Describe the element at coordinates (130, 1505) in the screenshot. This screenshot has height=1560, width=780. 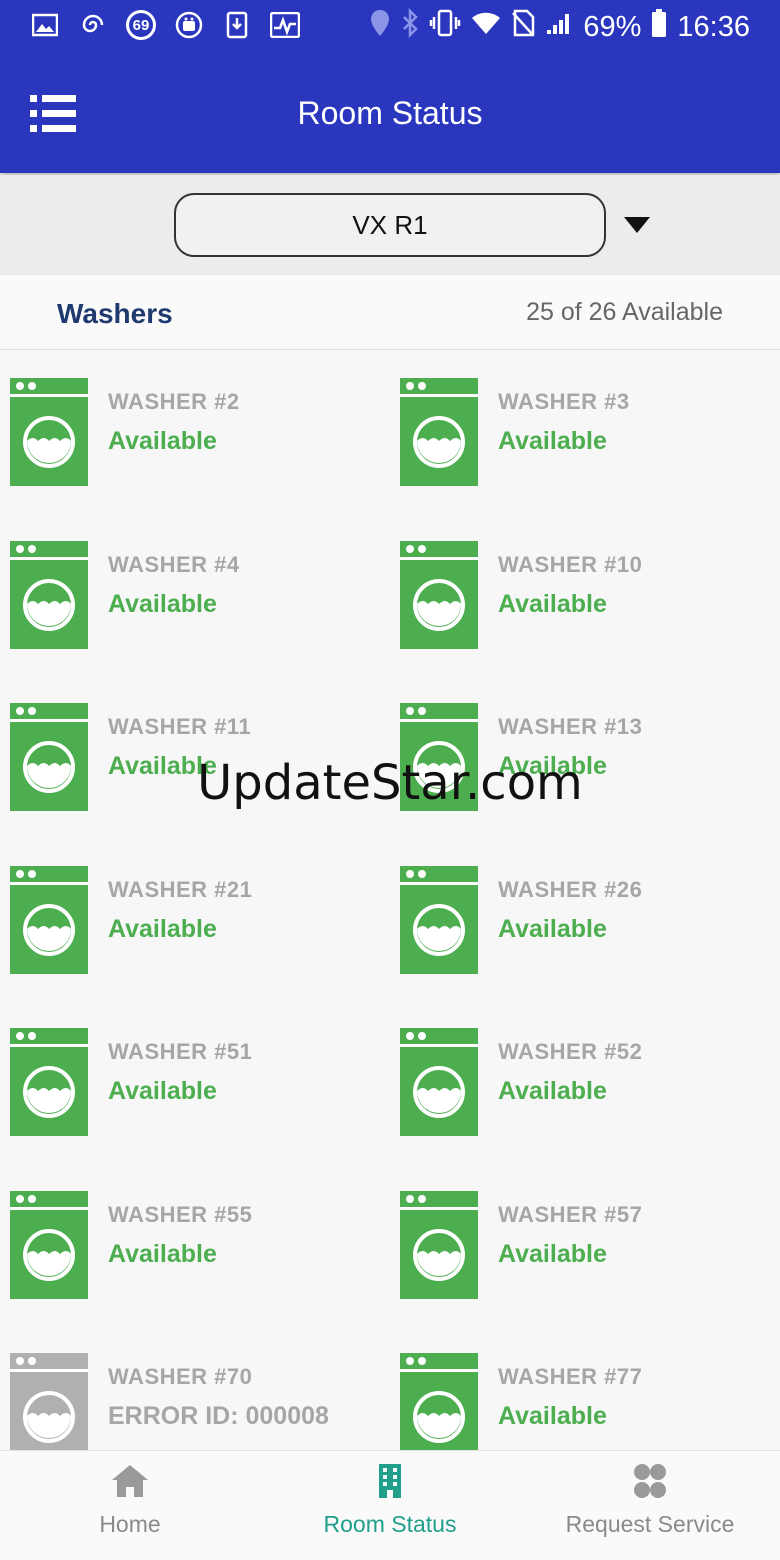
I see `nav-home: Home` at that location.